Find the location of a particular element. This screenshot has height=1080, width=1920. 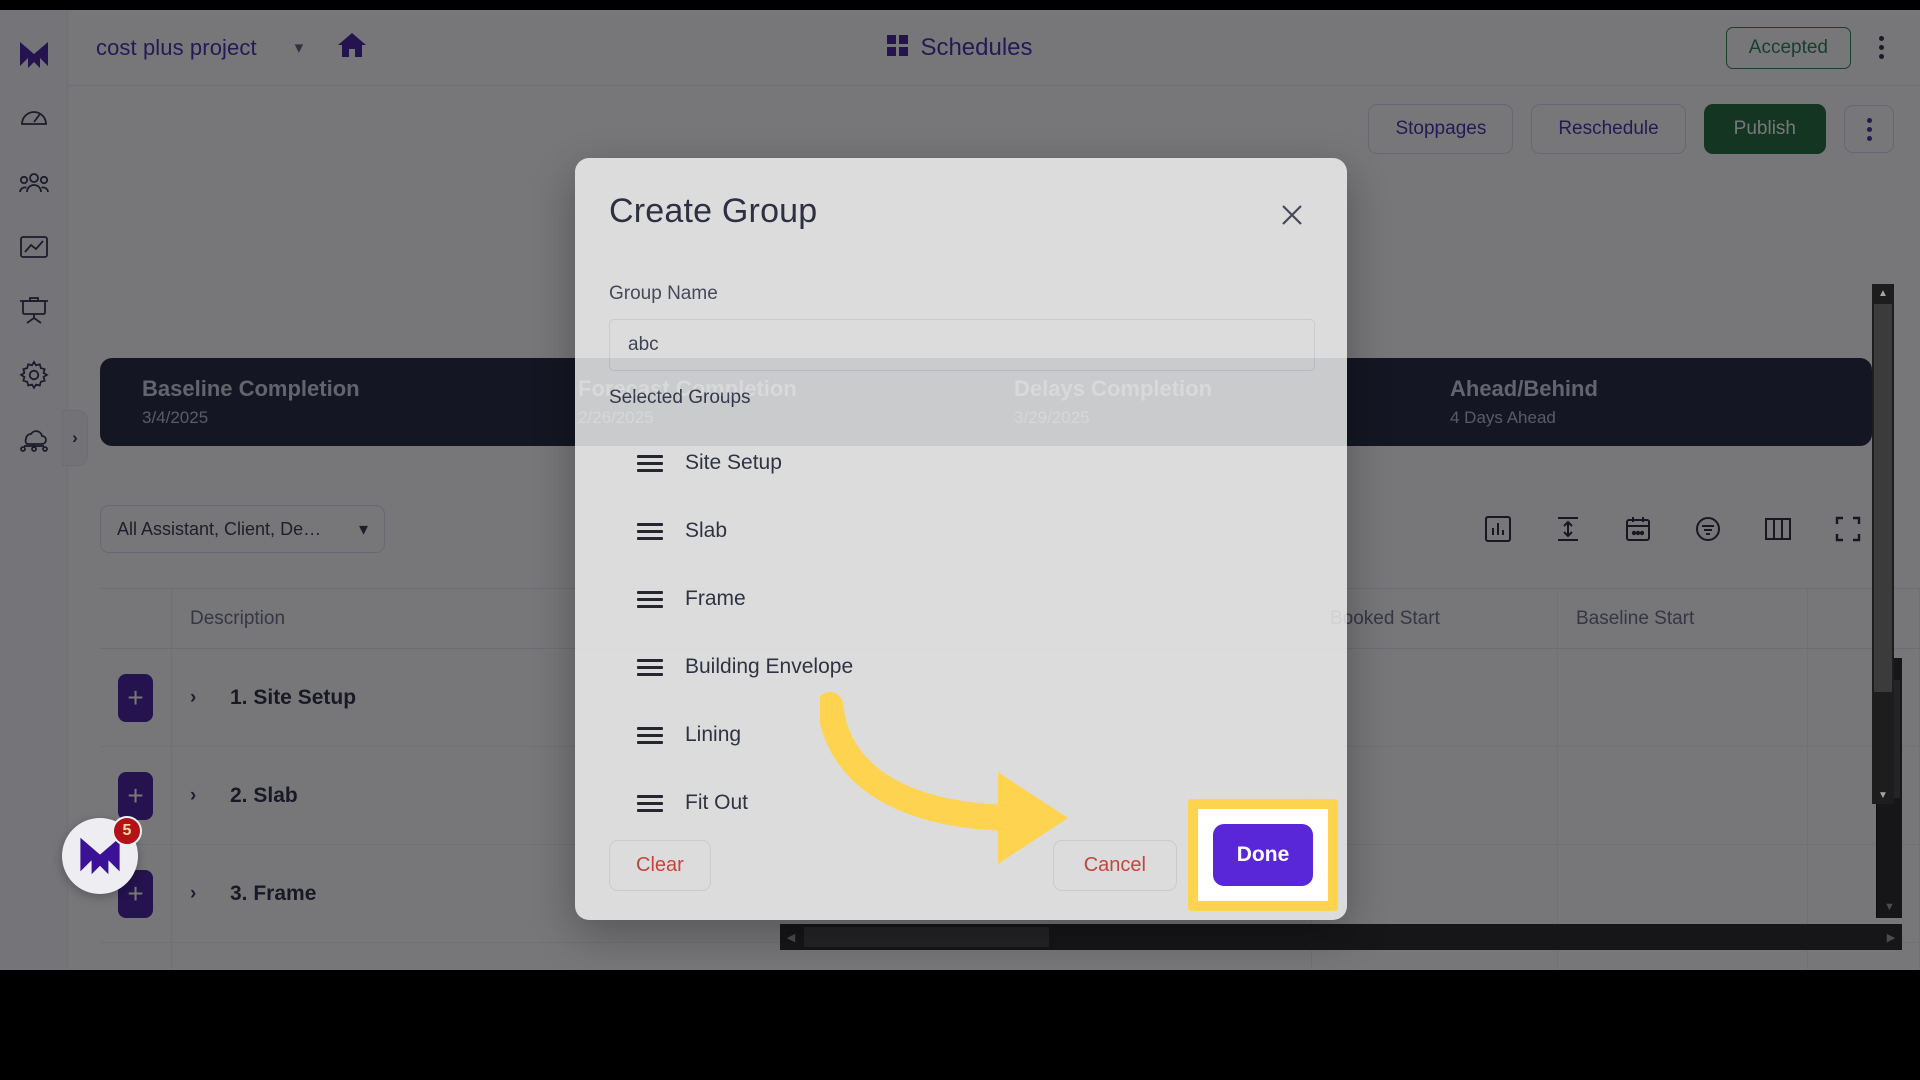

modal-title: Create Group is located at coordinates (713, 211).